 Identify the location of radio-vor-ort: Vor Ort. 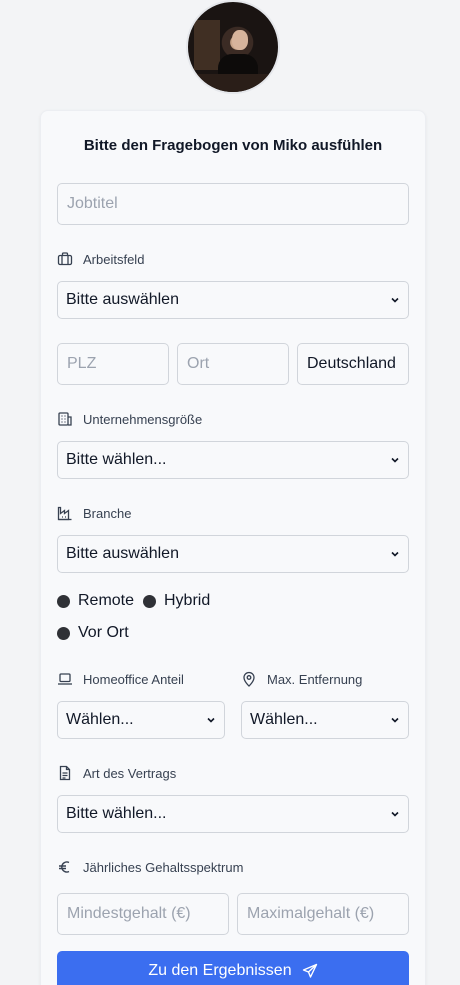
(93, 633).